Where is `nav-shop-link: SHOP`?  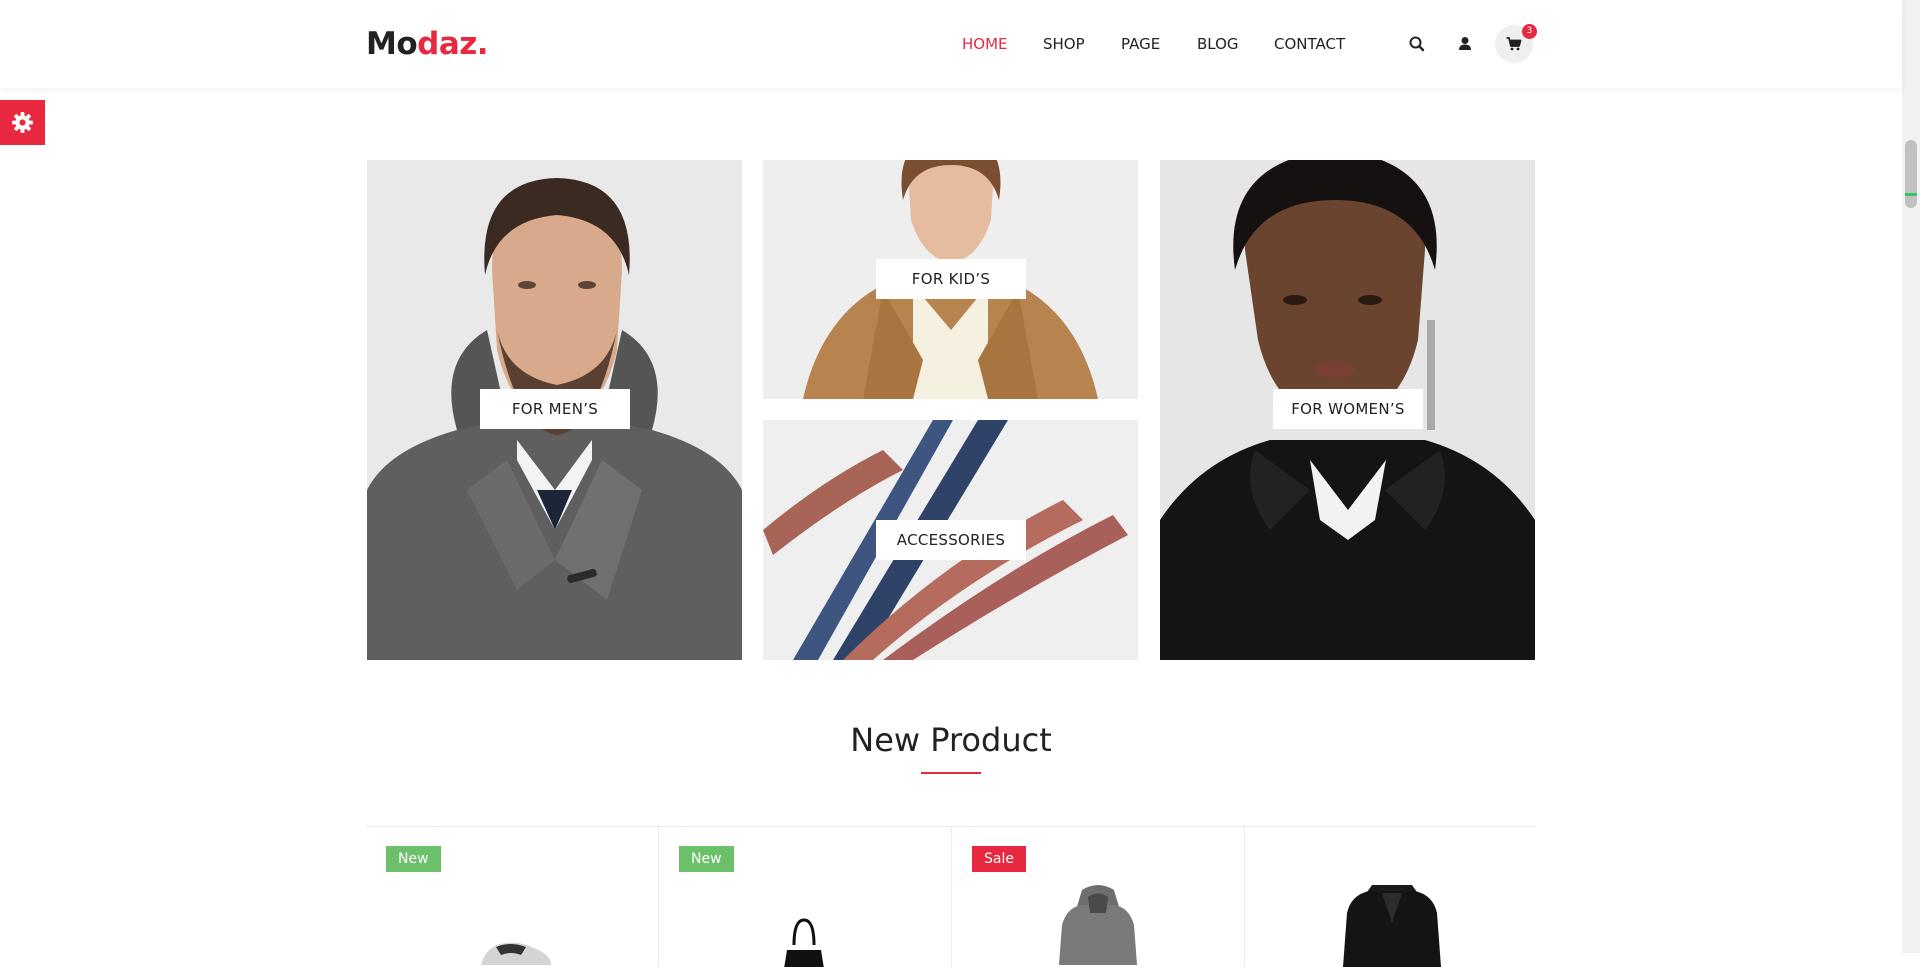 nav-shop-link: SHOP is located at coordinates (1064, 44).